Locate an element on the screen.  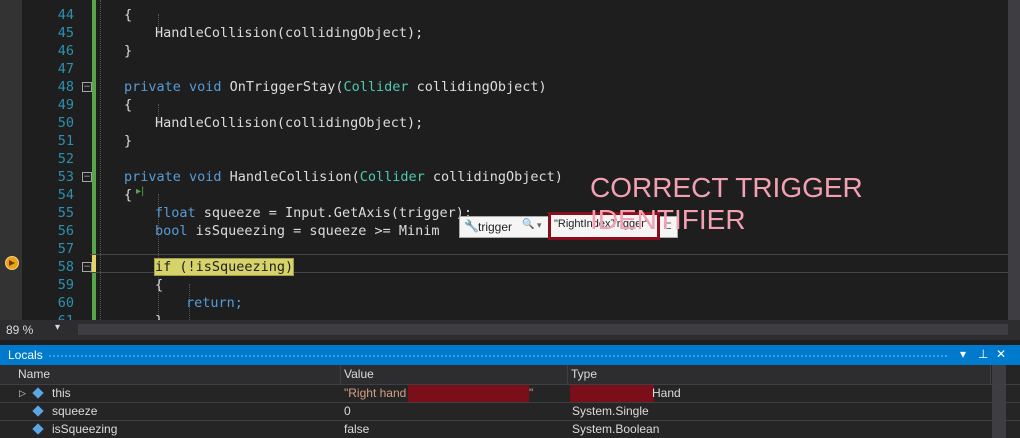
line-number: 45 is located at coordinates (65, 33).